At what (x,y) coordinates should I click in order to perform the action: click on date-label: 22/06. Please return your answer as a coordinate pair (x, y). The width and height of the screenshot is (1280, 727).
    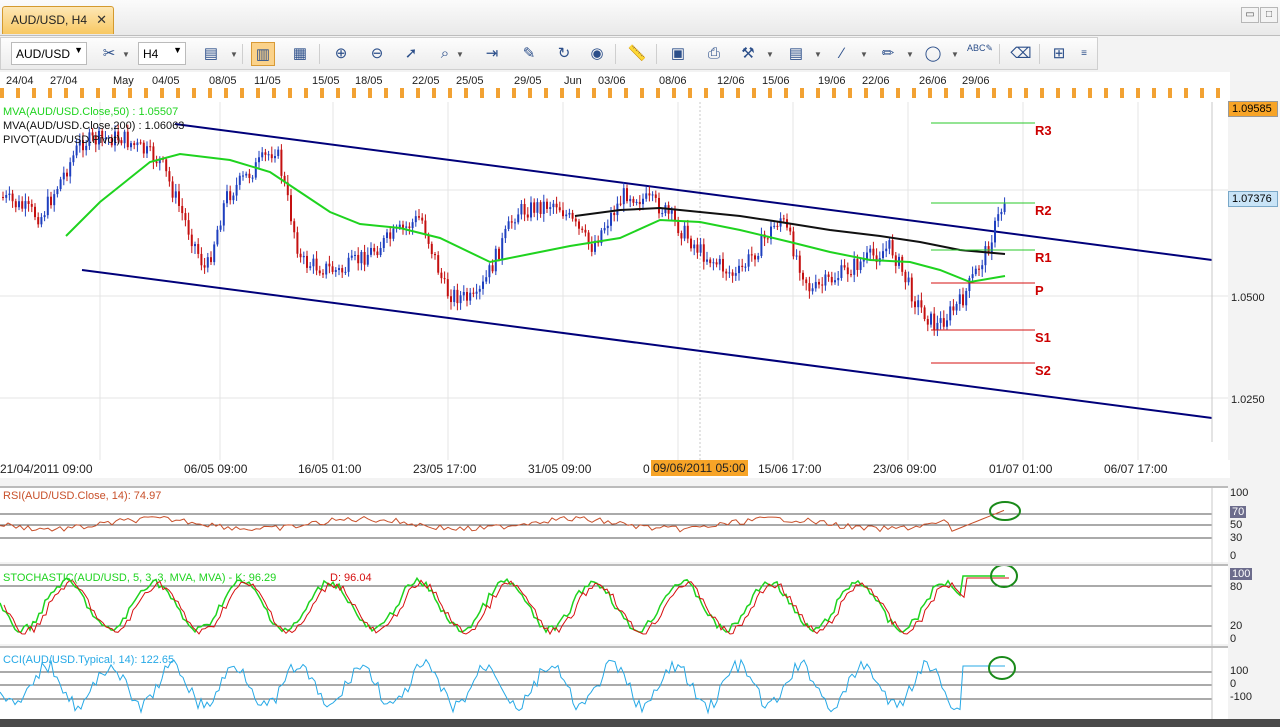
    Looking at the image, I should click on (876, 81).